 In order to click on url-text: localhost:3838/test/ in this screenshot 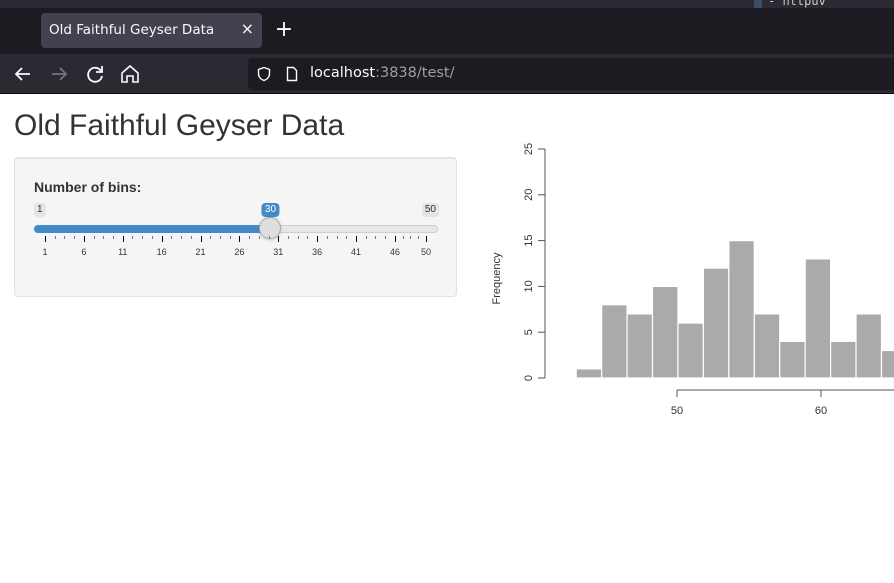, I will do `click(382, 73)`.